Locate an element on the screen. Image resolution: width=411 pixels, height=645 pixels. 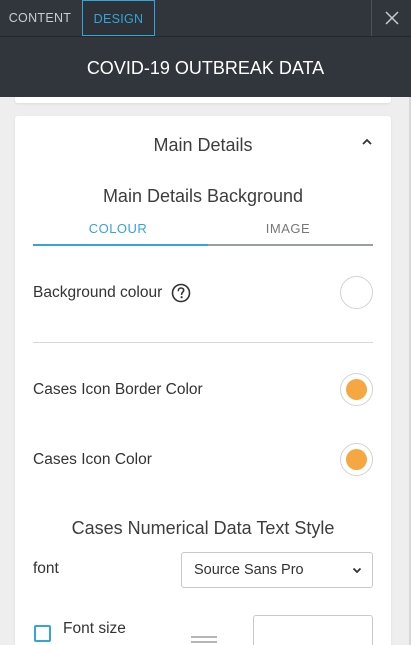
section-title: Main Details is located at coordinates (203, 145).